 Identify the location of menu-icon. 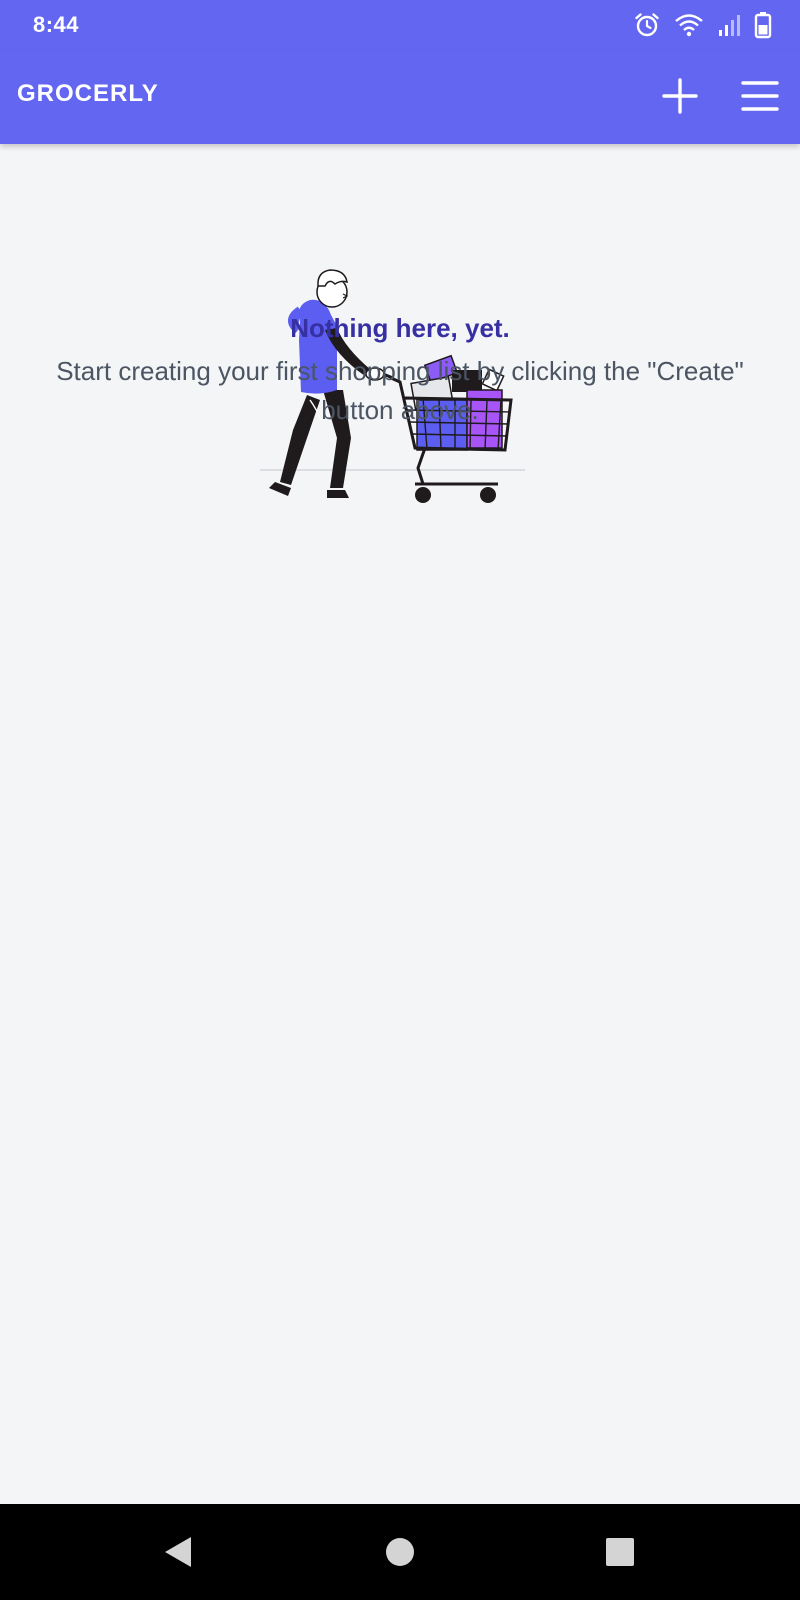
(760, 96).